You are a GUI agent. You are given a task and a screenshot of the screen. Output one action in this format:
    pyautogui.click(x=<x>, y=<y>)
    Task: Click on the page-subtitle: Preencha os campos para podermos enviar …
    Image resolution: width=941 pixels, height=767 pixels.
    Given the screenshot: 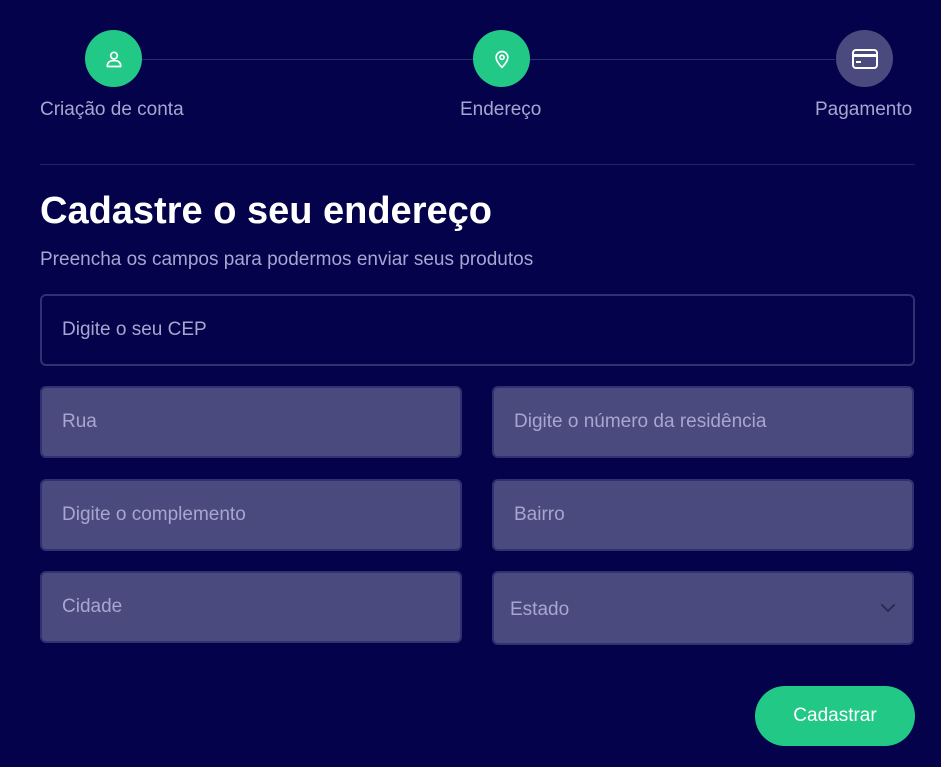 What is the action you would take?
    pyautogui.click(x=287, y=259)
    